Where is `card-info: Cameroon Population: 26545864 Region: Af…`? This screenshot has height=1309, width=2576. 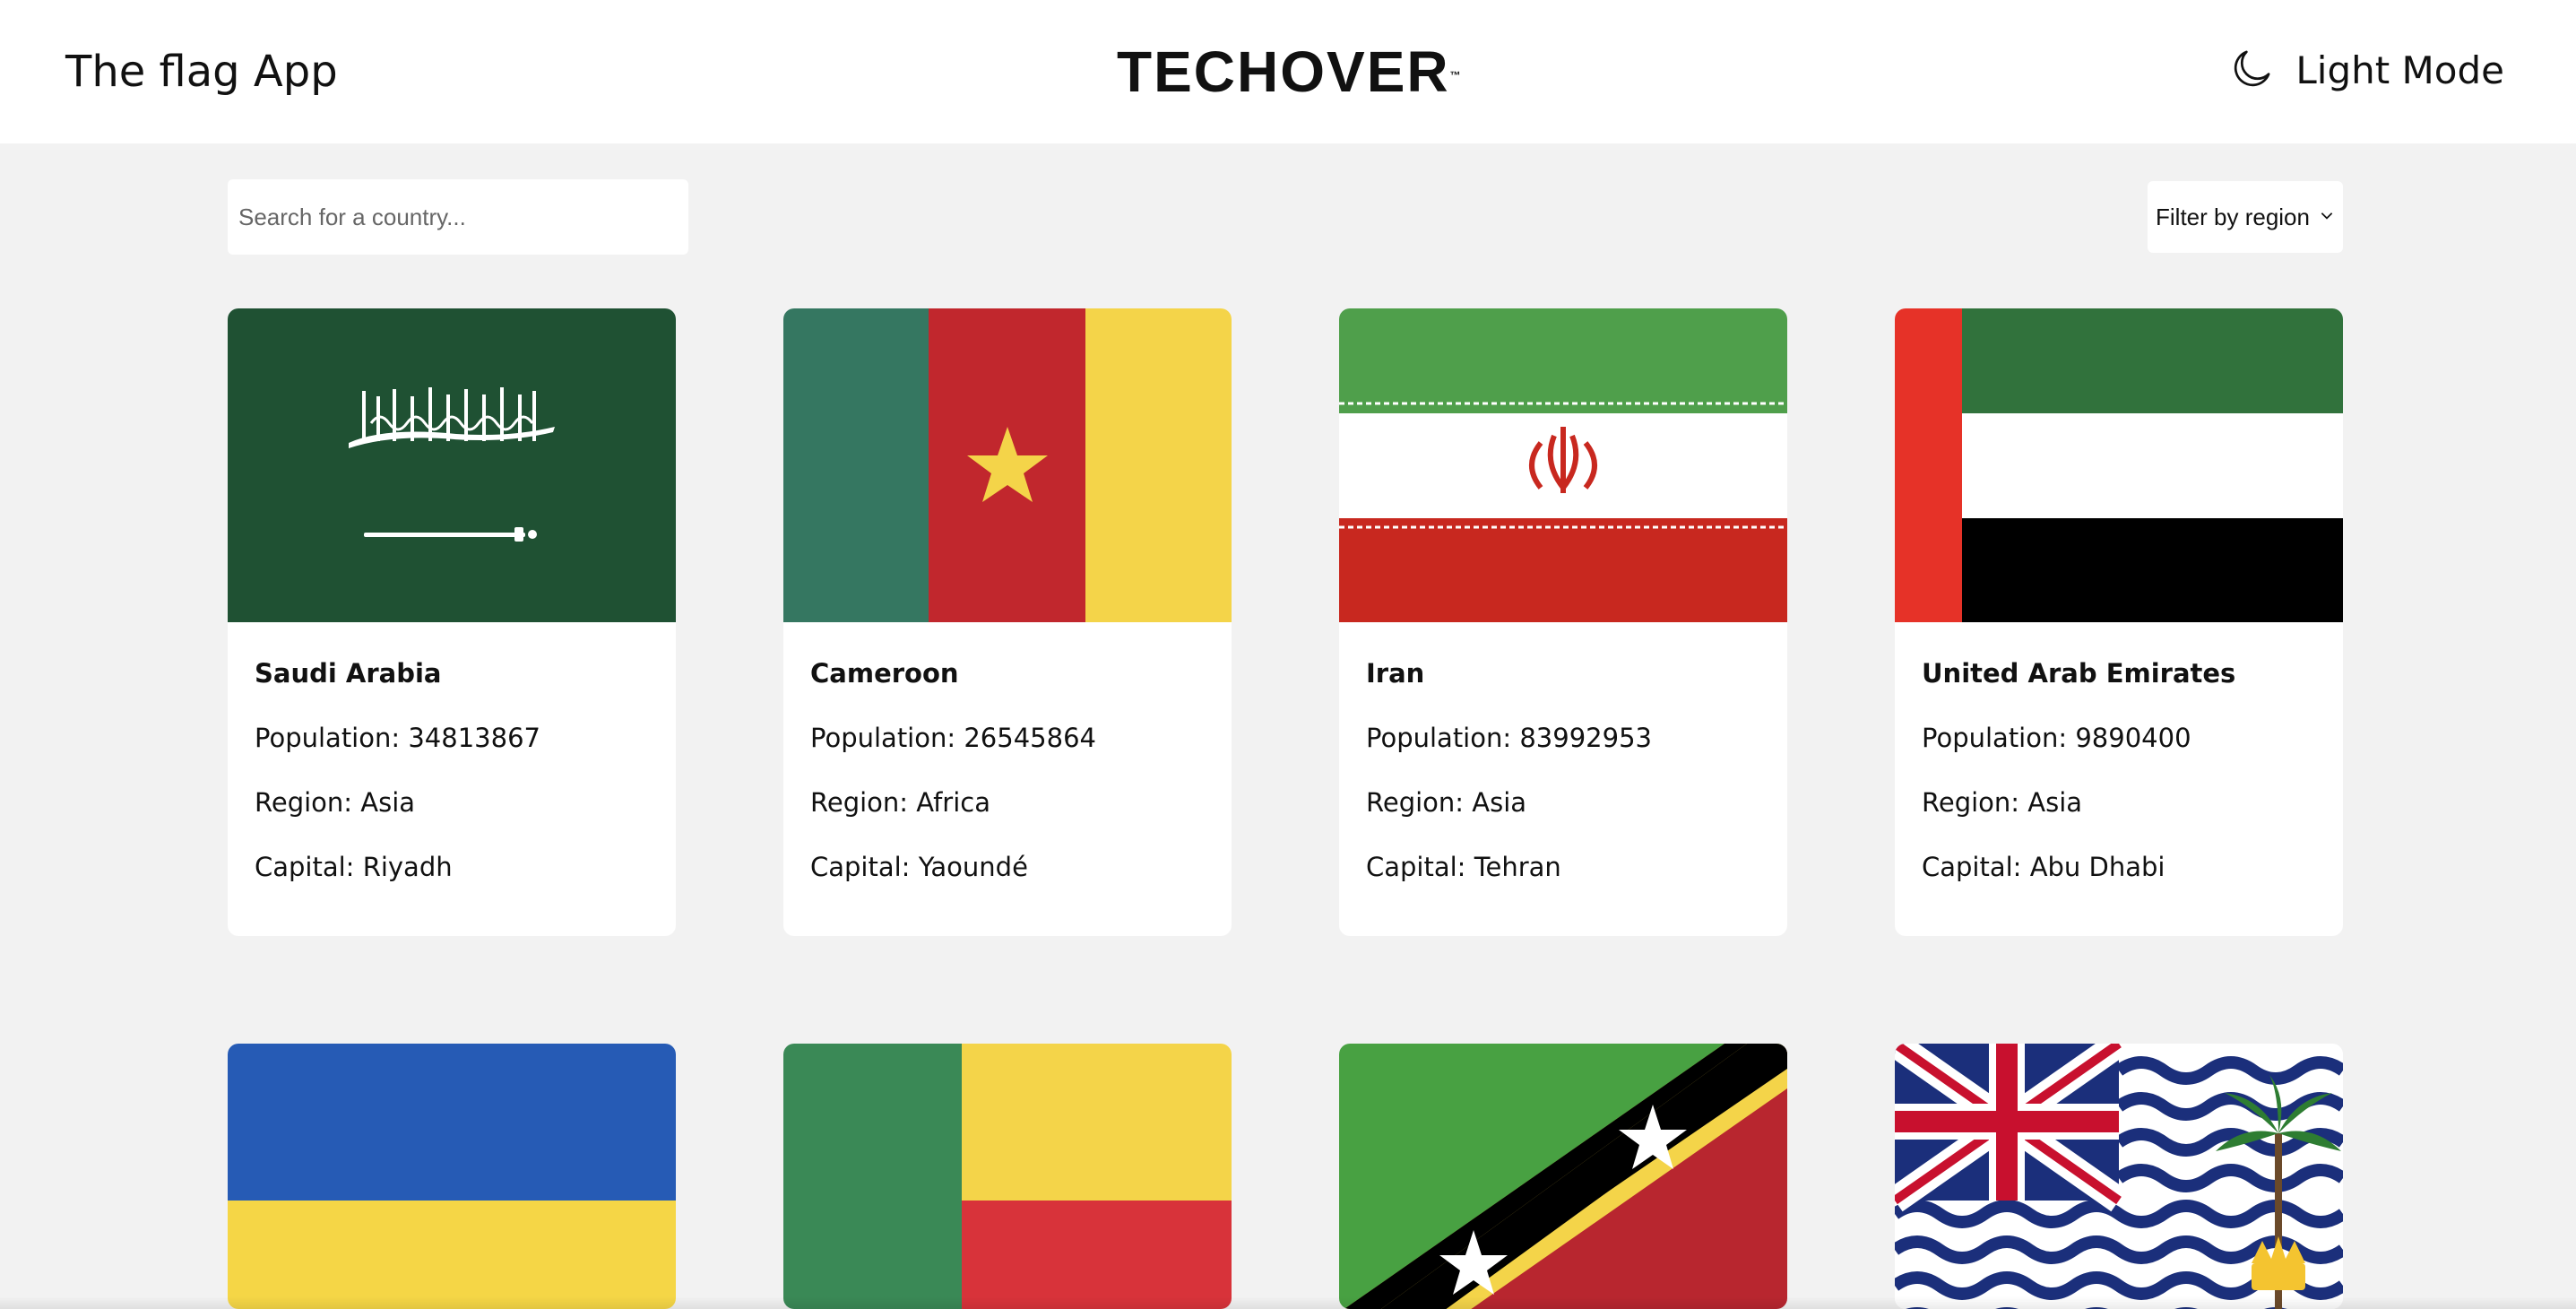 card-info: Cameroon Population: 26545864 Region: Af… is located at coordinates (1007, 779).